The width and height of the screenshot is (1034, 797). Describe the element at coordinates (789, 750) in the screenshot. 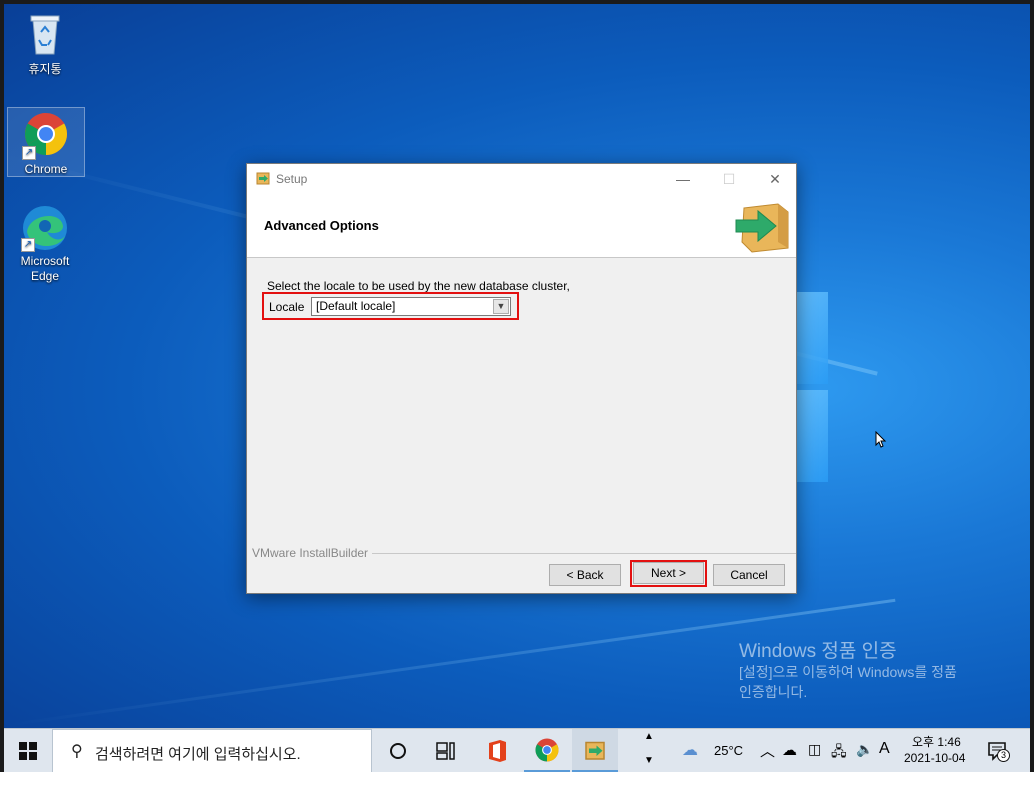

I see `onedrive-icon: ☁` at that location.